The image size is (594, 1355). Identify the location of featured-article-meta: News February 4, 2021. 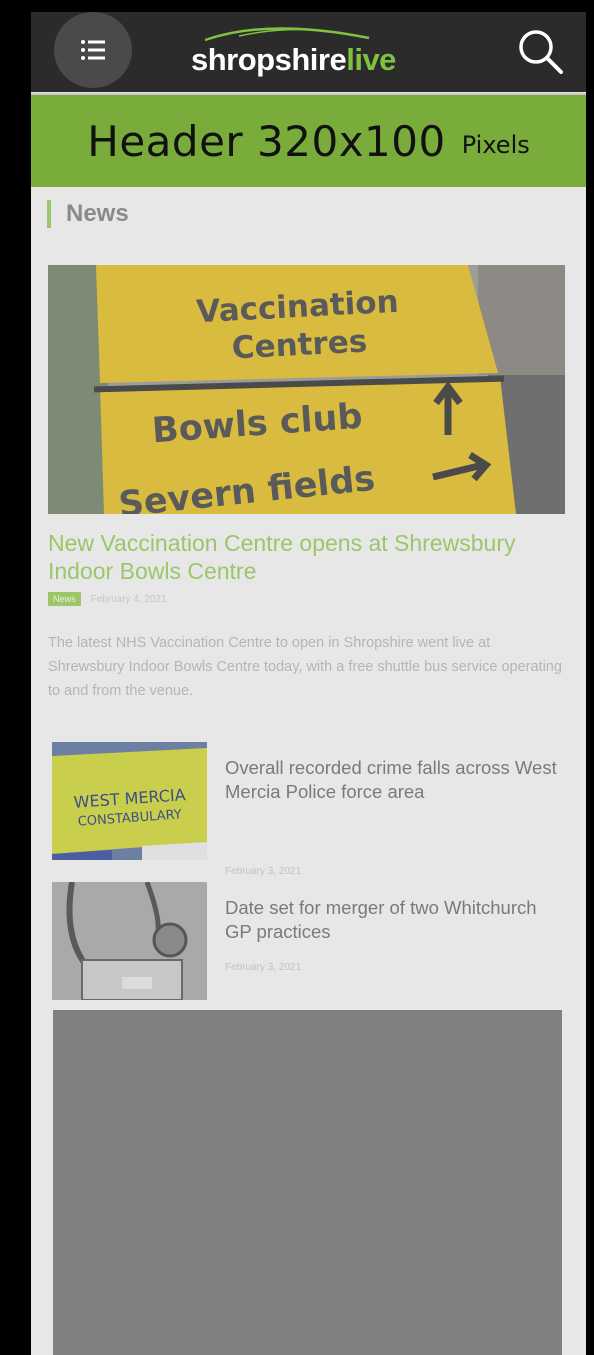
(107, 599).